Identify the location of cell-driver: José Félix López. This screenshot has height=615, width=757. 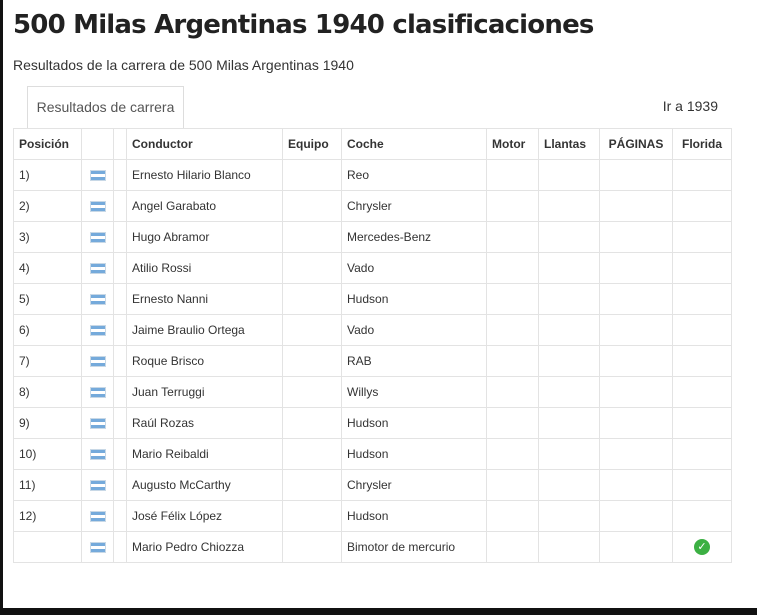
(204, 516).